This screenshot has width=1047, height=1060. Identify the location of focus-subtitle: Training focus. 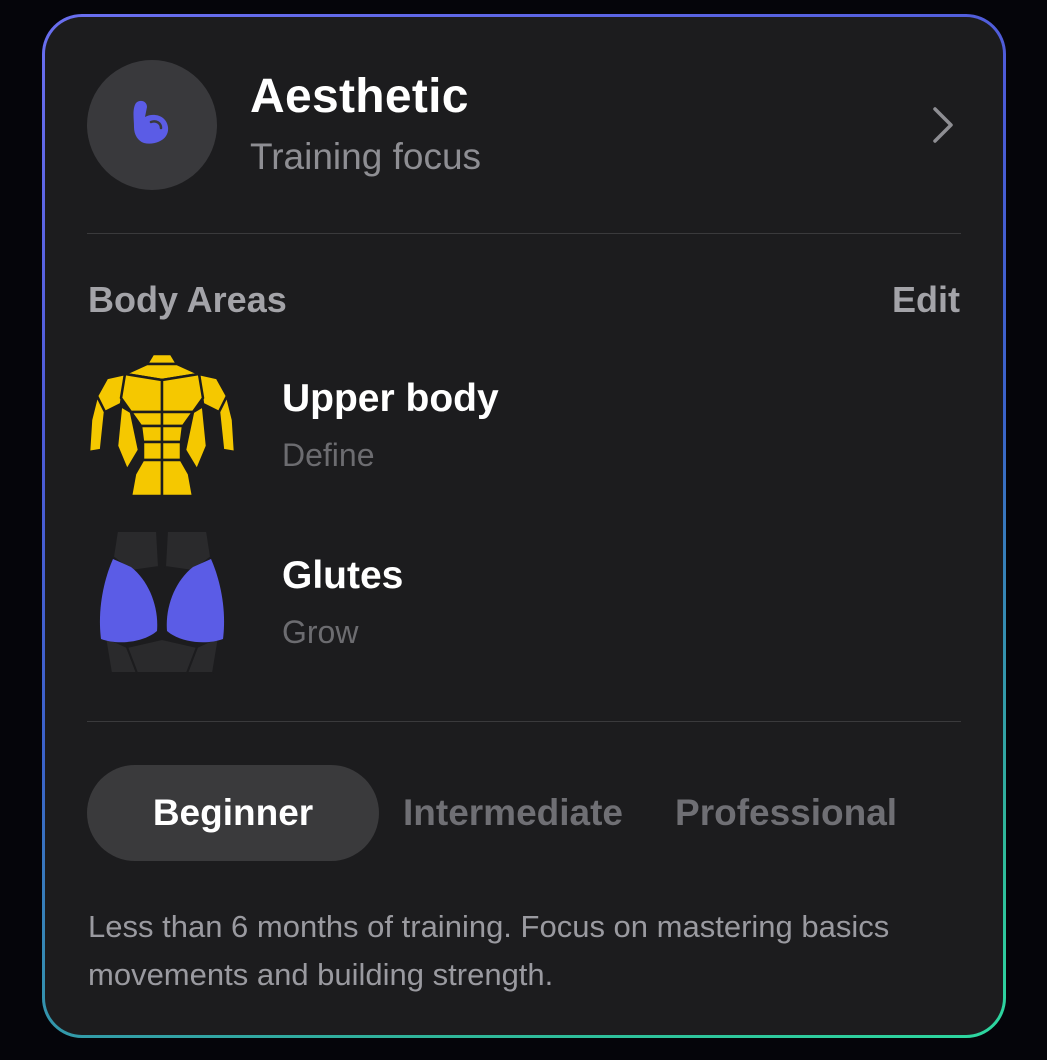
(366, 156).